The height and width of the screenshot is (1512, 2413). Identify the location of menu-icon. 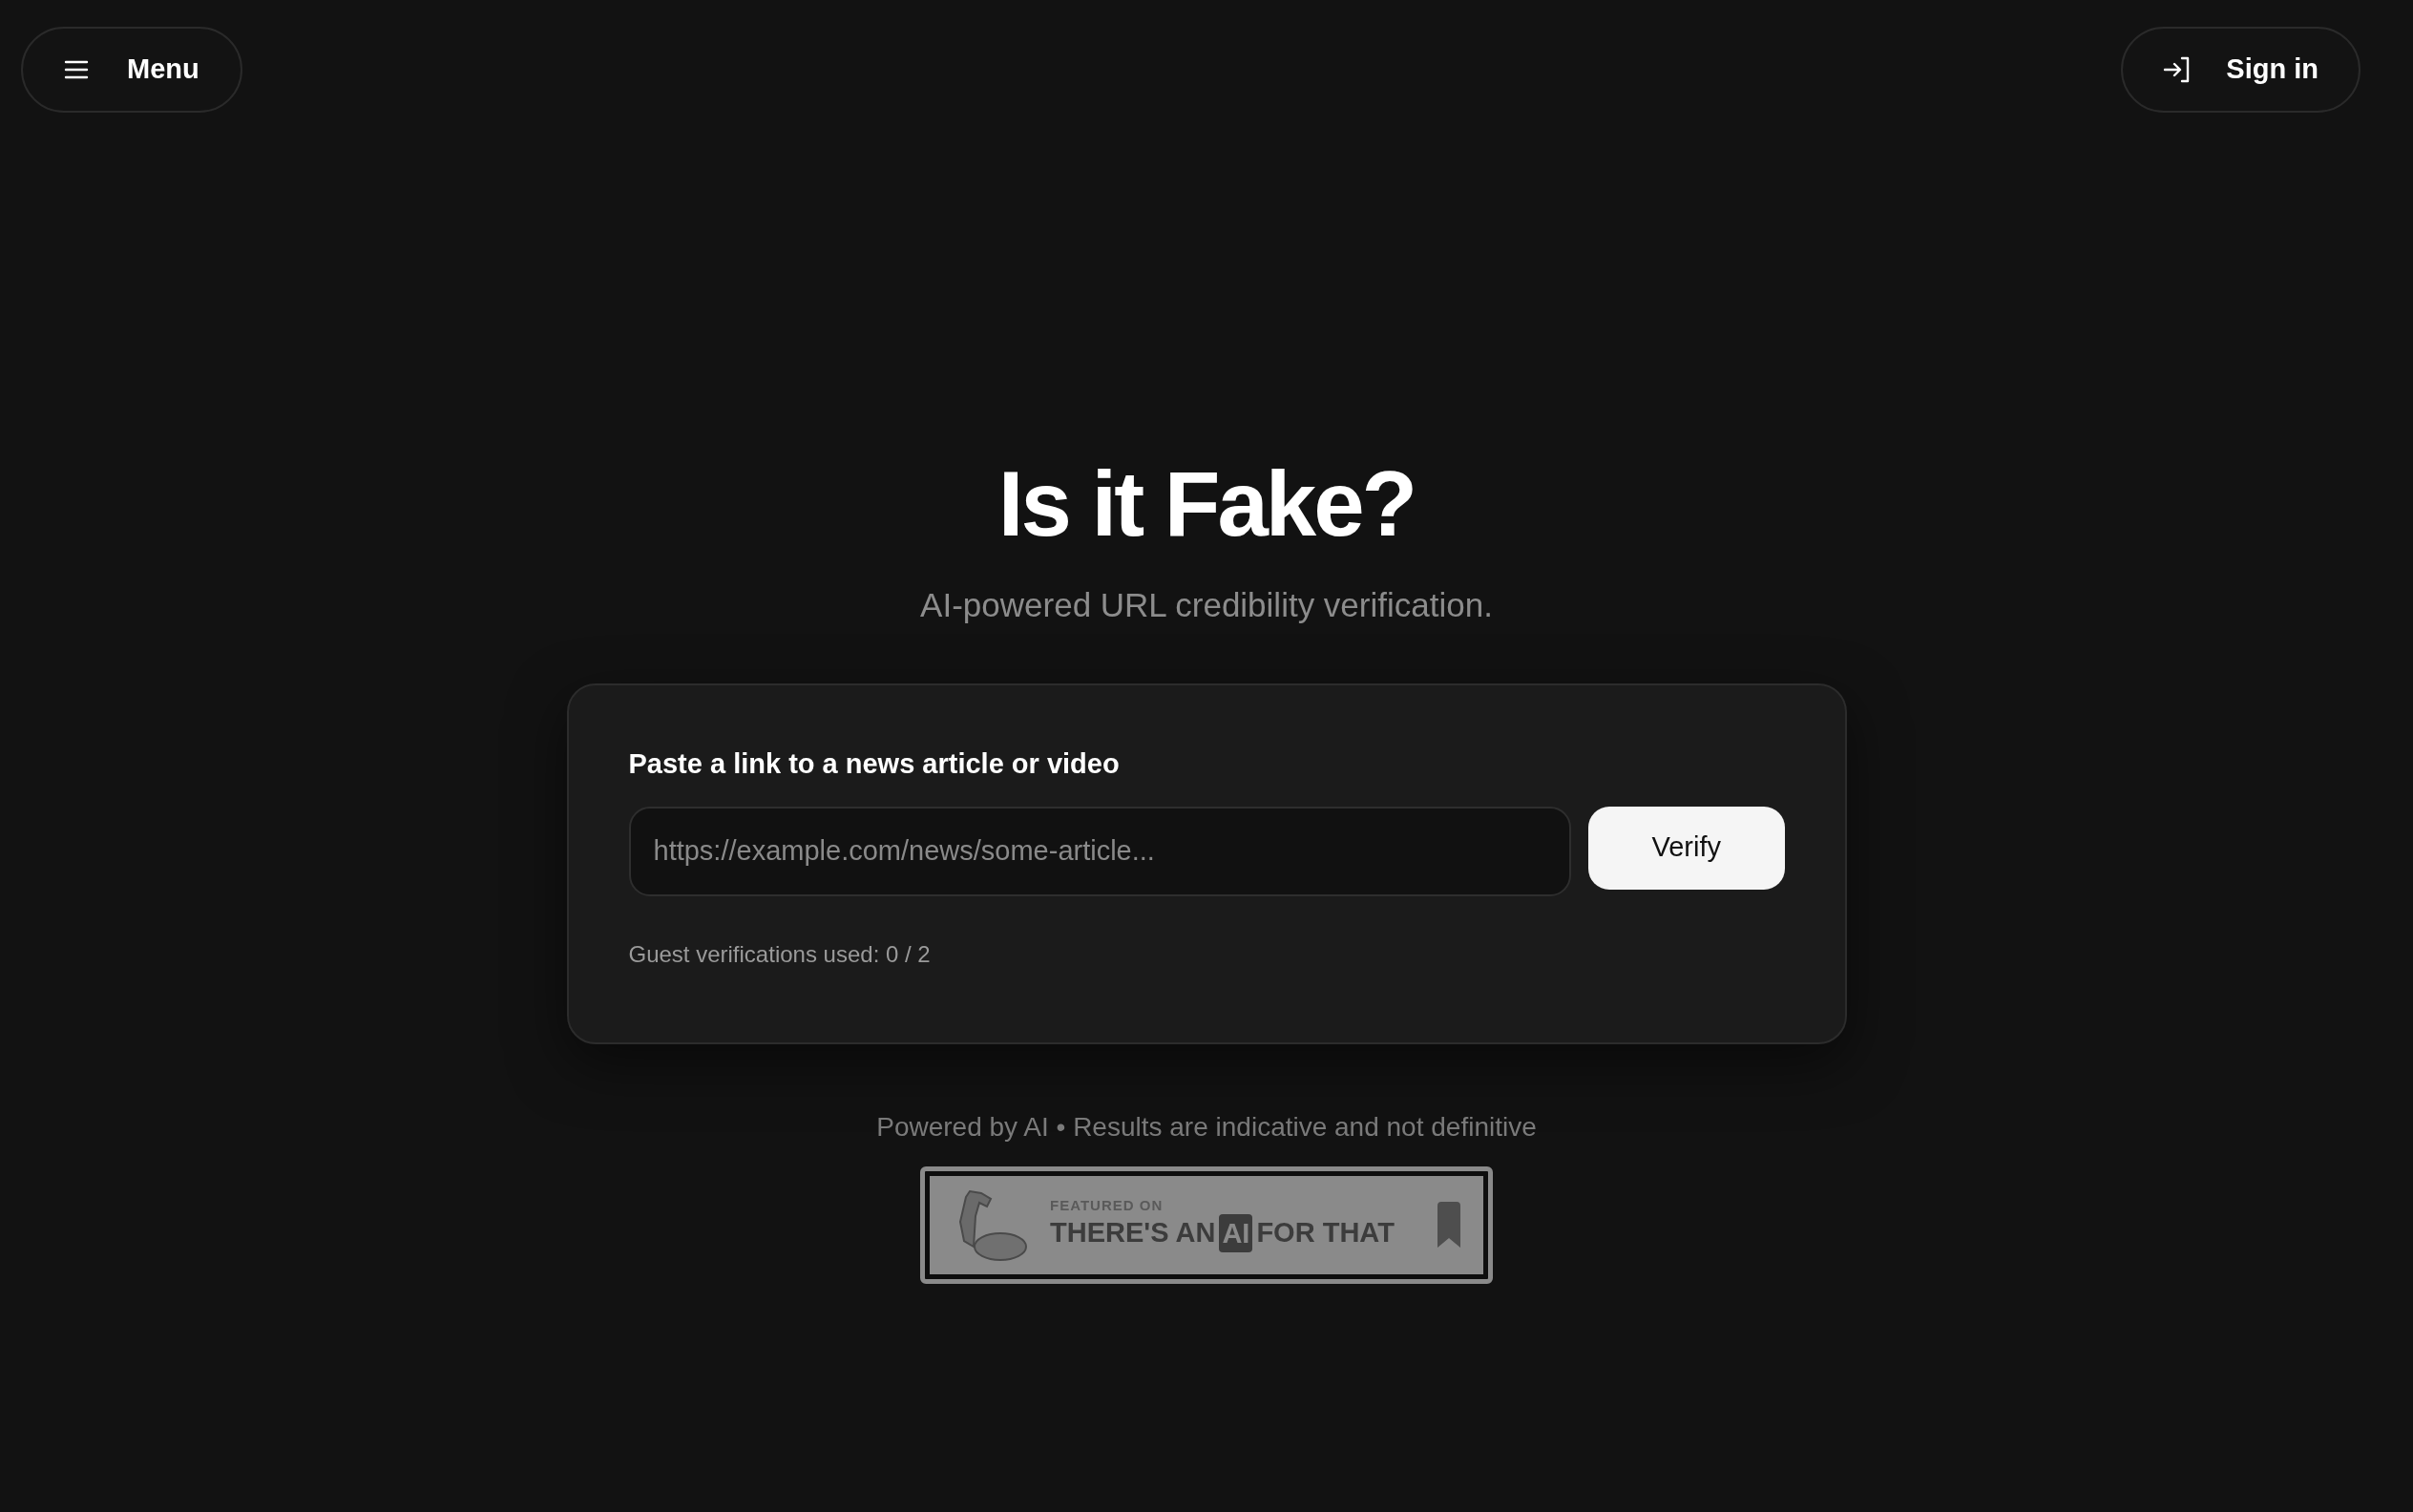
(76, 69).